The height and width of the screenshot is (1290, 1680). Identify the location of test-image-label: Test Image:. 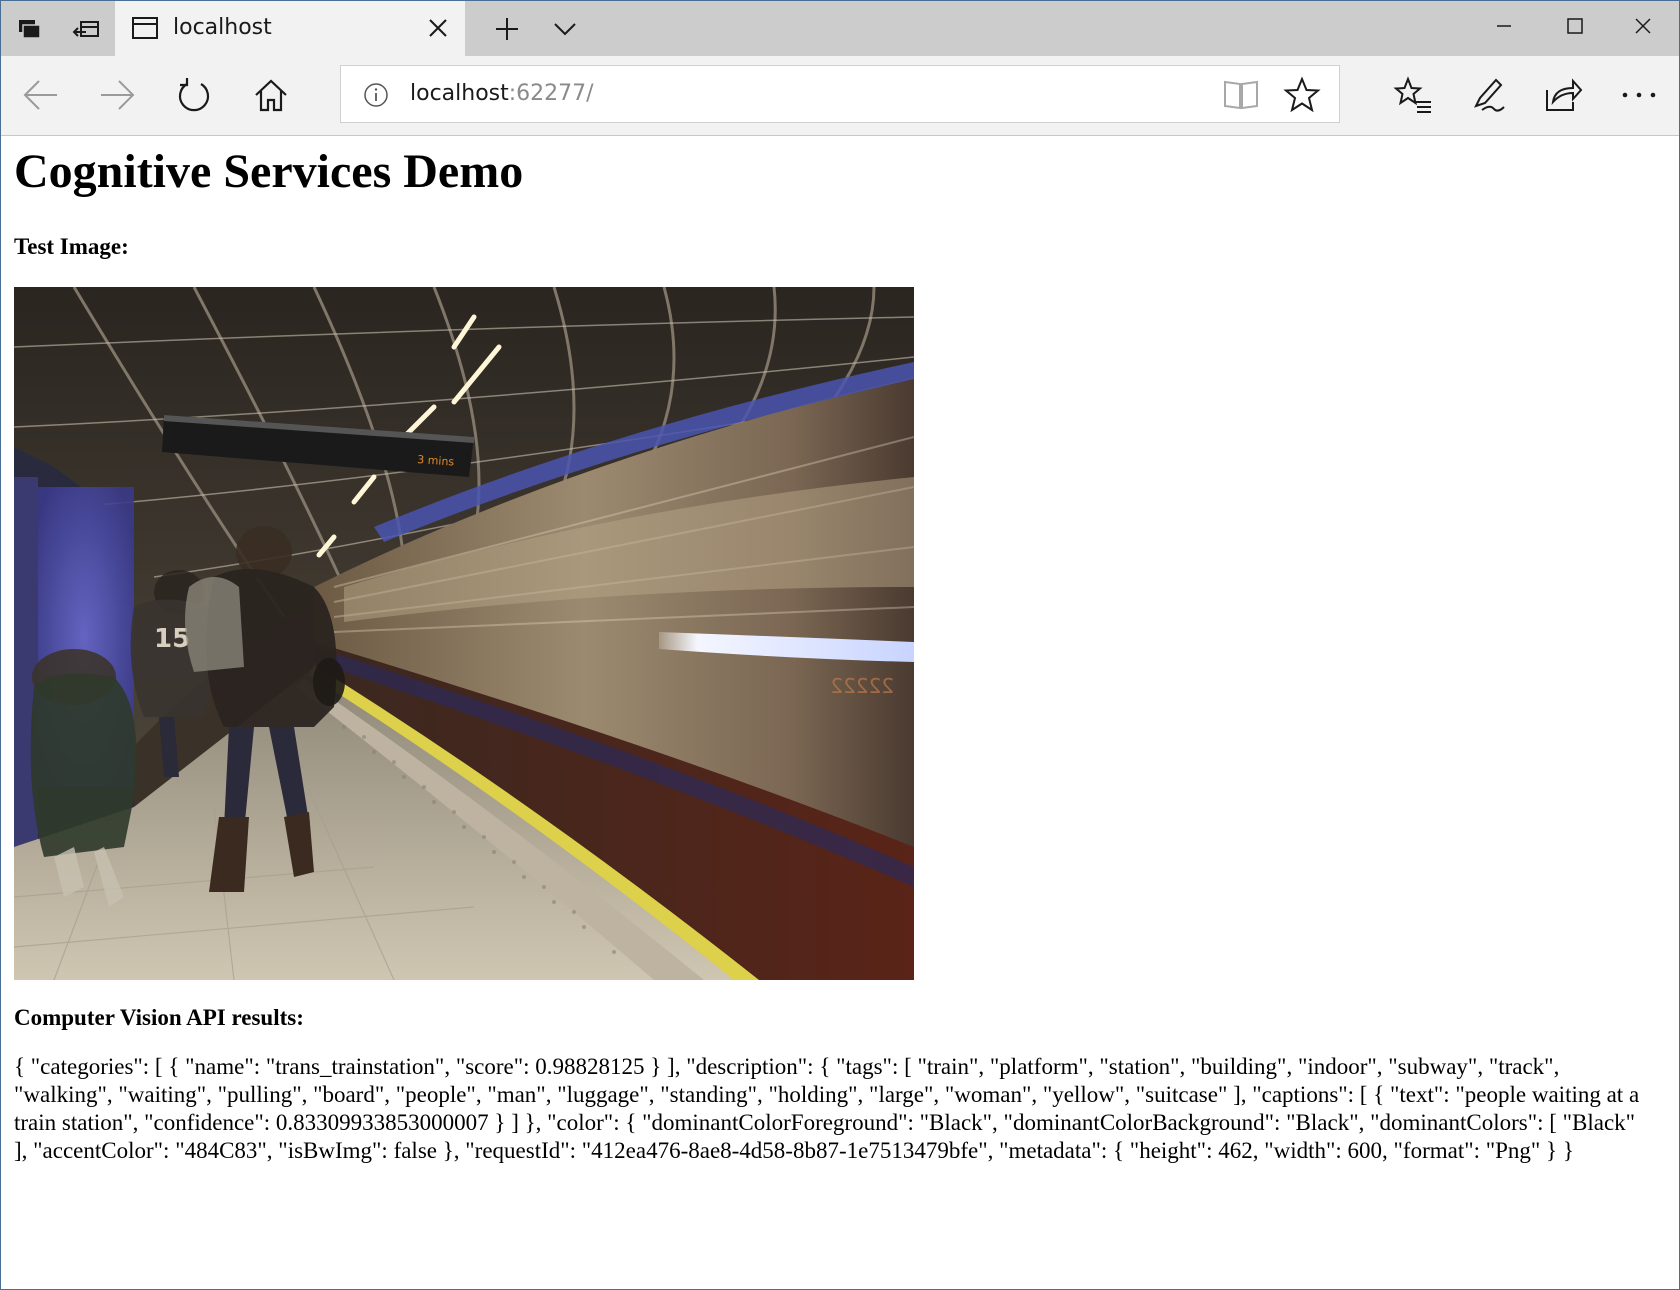
(71, 246).